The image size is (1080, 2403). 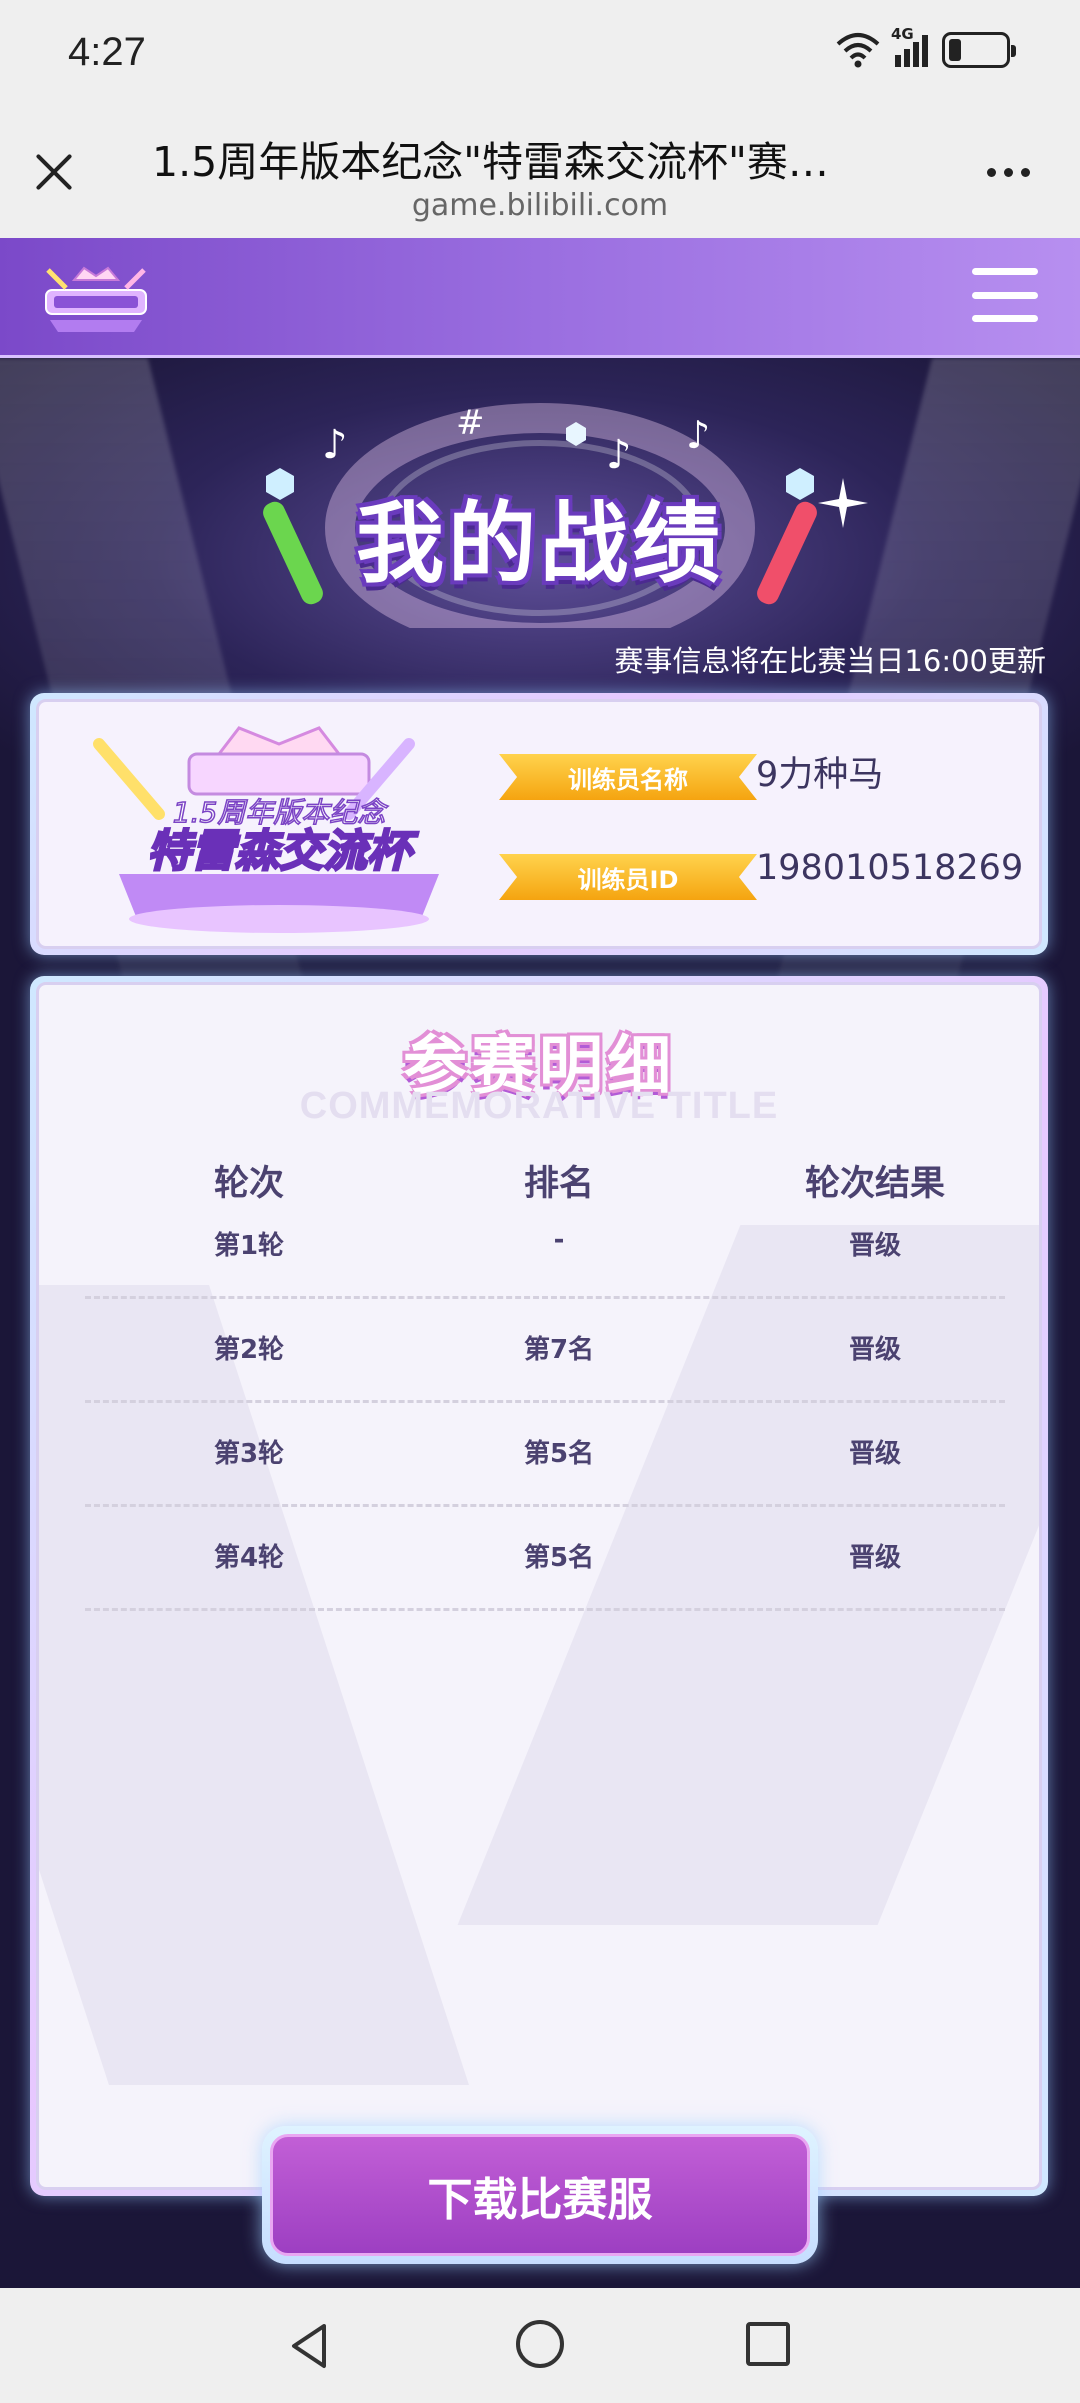 I want to click on rank-cell: -, so click(x=559, y=1240).